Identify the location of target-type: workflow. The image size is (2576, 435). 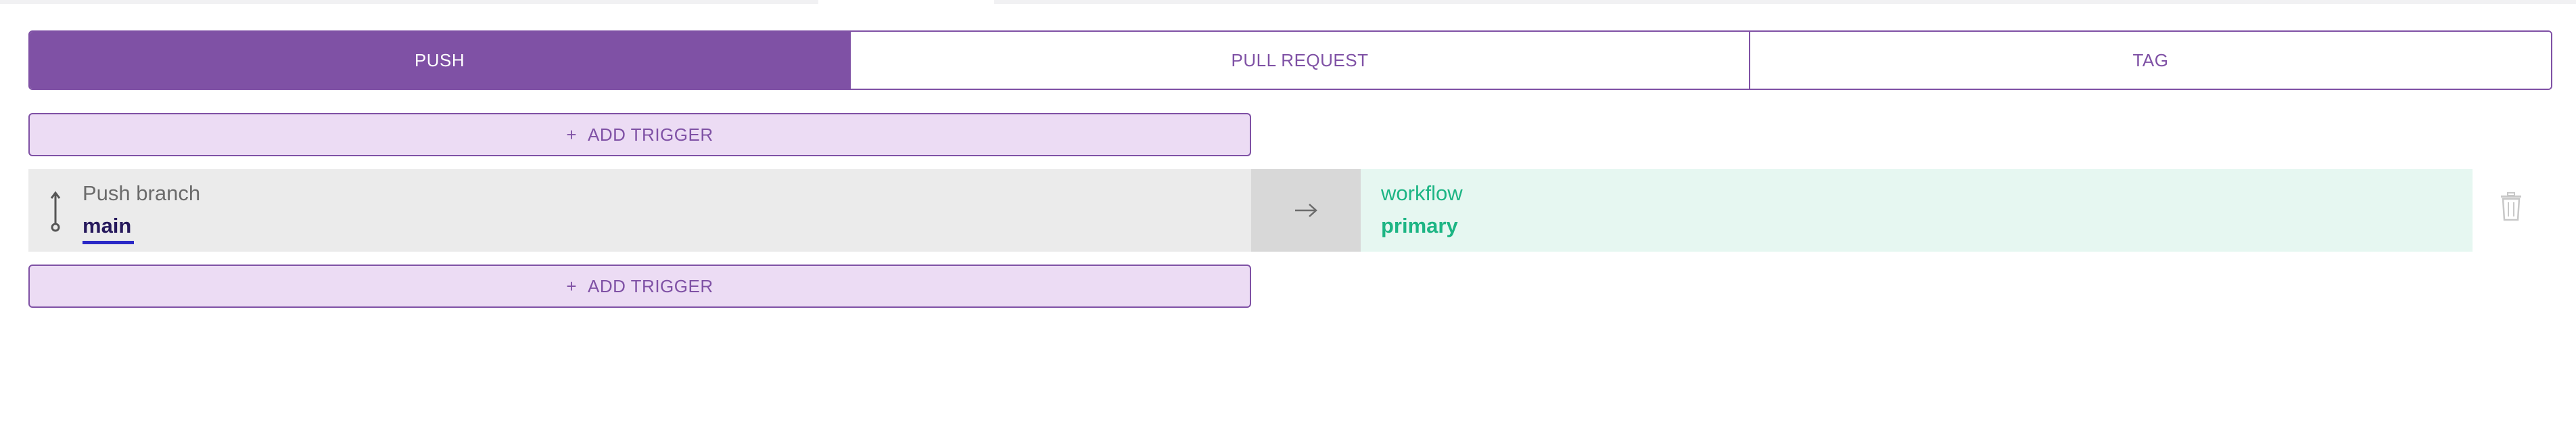
(1422, 193).